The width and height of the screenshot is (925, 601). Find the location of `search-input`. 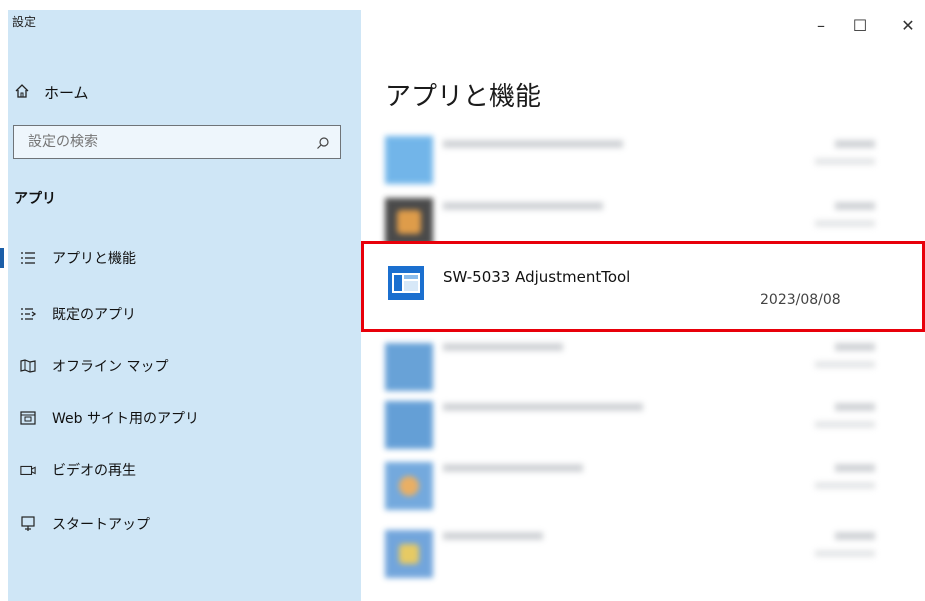

search-input is located at coordinates (171, 142).